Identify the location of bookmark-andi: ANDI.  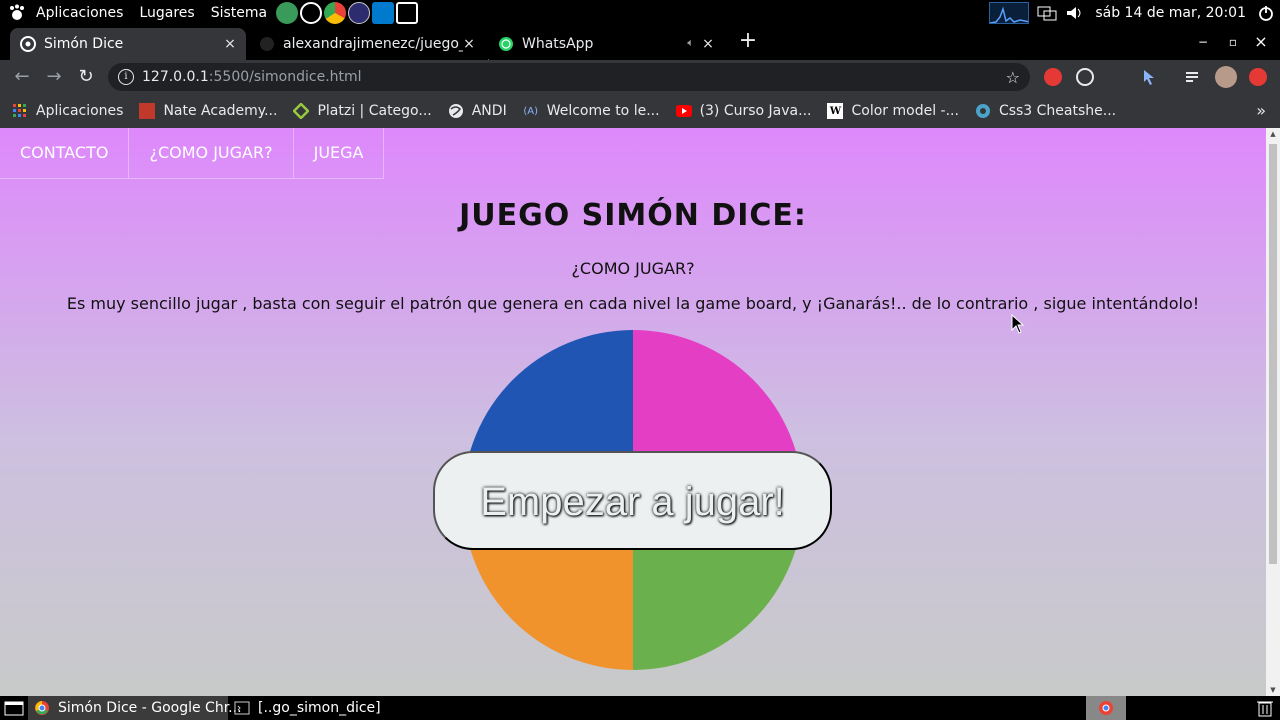
(477, 111).